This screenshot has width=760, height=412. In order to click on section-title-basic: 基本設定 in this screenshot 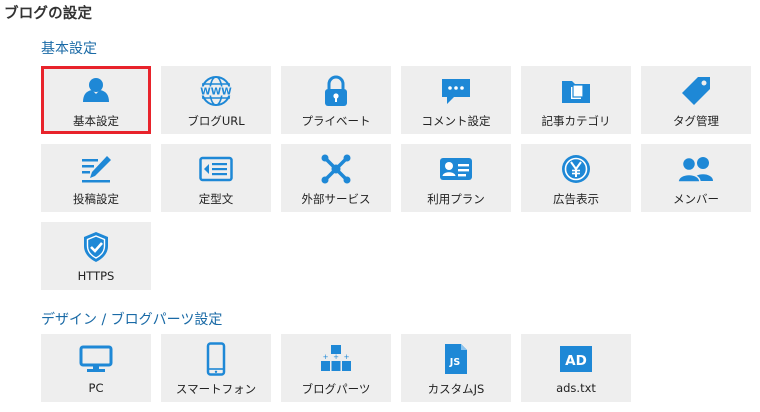, I will do `click(69, 49)`.